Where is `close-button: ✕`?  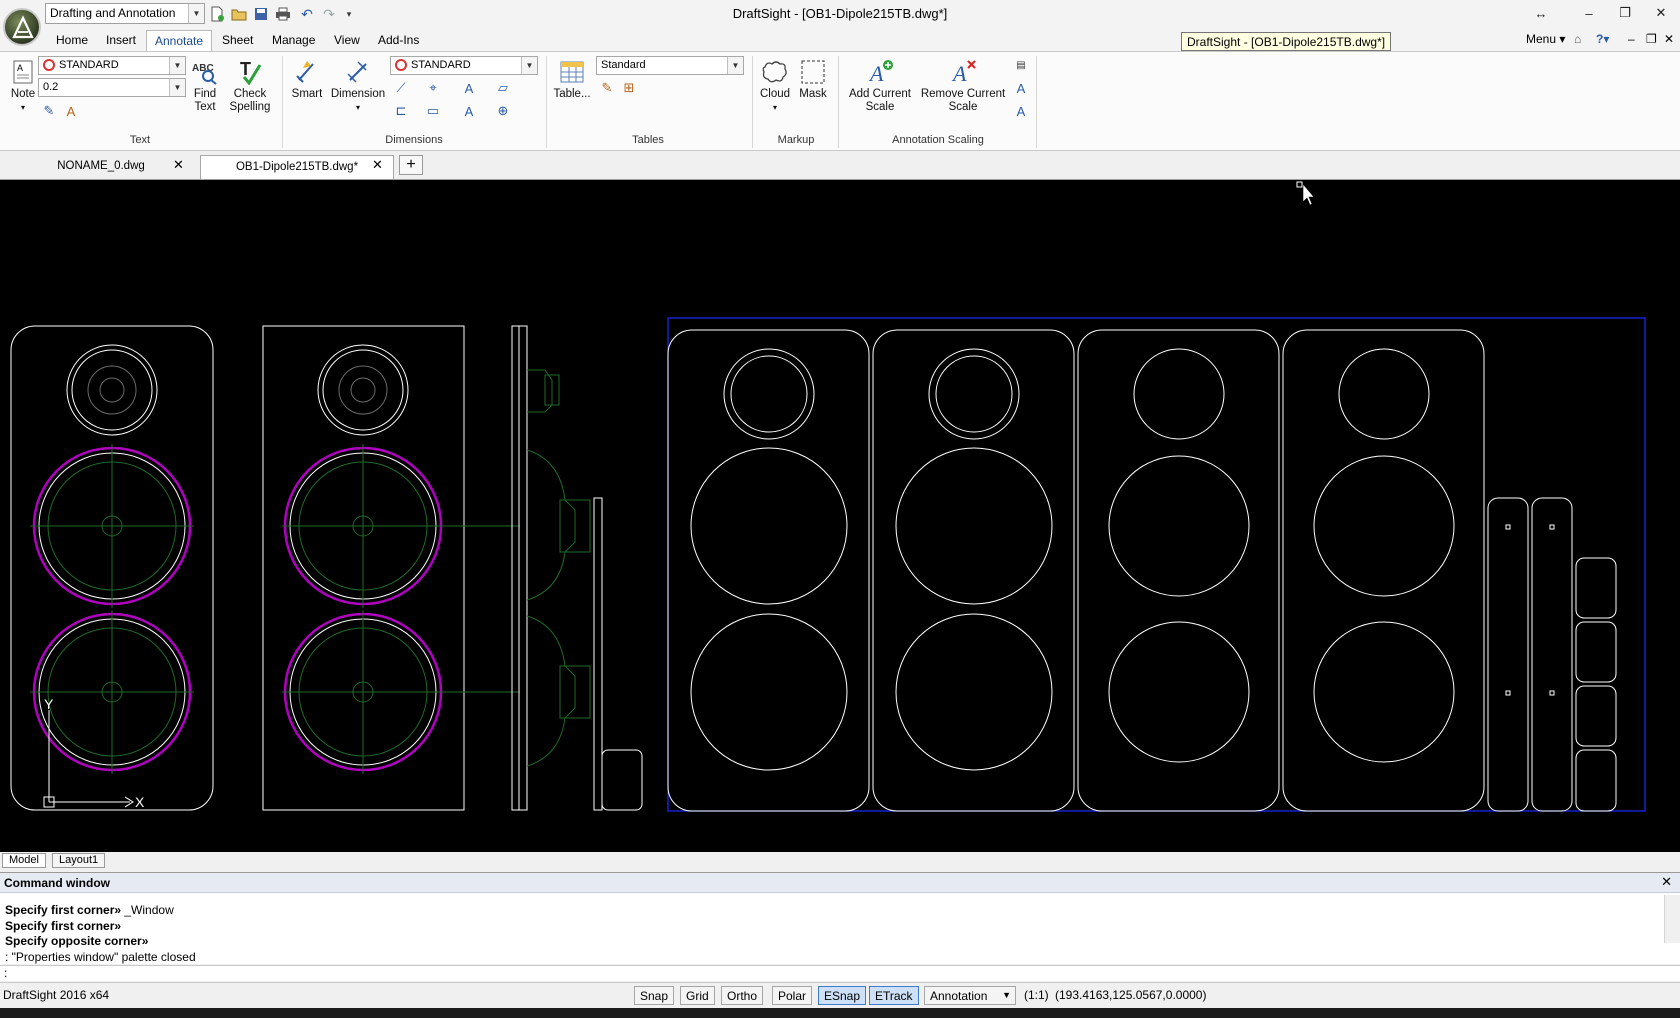
close-button: ✕ is located at coordinates (1661, 13).